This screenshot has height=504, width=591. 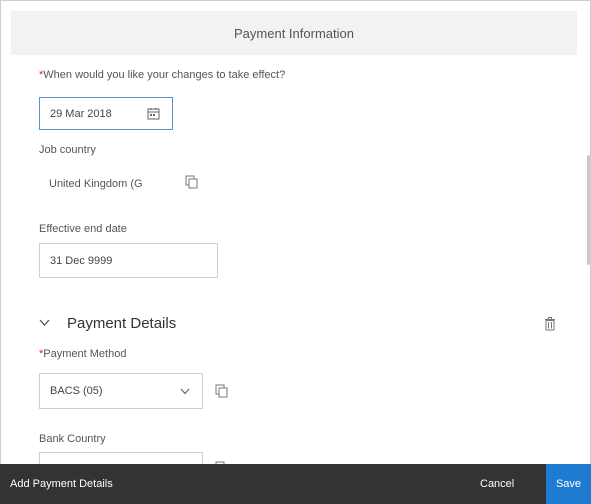 I want to click on payment-method-label-text: Payment Method, so click(x=85, y=354).